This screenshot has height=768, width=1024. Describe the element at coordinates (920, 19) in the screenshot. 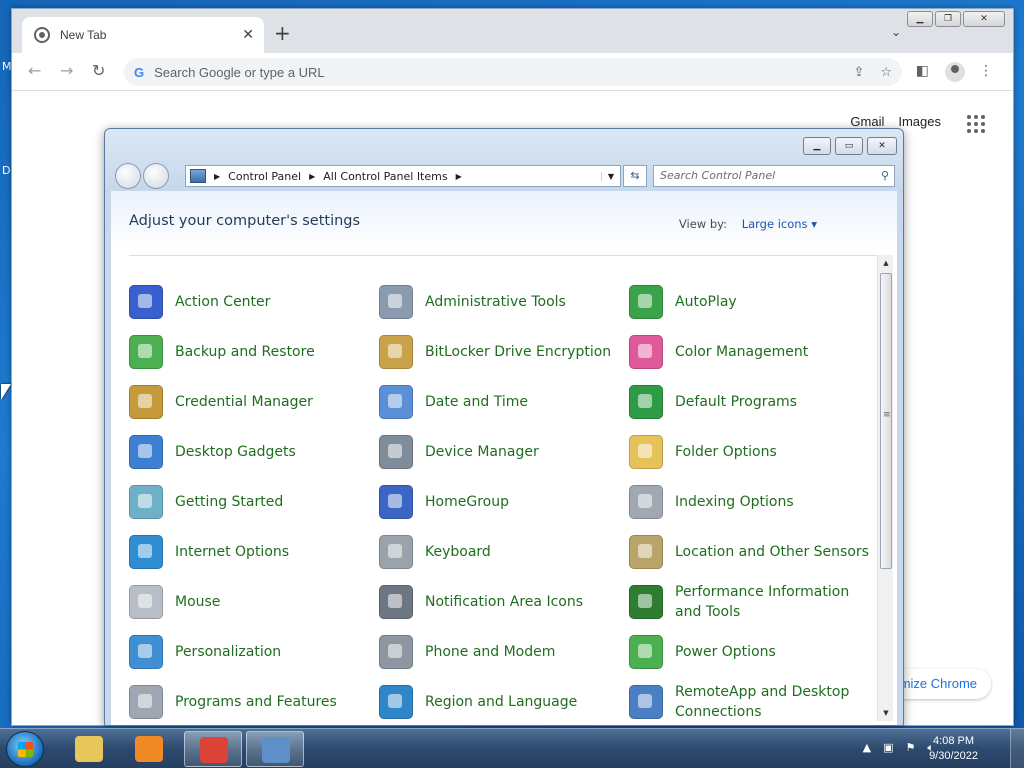

I see `minimize-button: ▁` at that location.